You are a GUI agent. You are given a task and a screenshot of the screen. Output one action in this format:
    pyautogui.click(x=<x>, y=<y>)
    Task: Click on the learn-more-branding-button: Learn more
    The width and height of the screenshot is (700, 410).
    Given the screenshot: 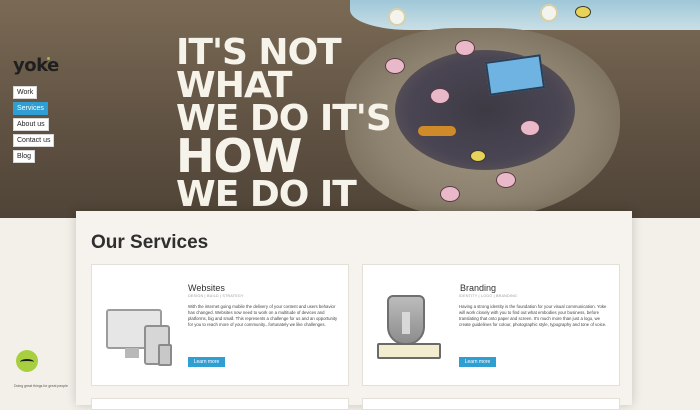 What is the action you would take?
    pyautogui.click(x=477, y=362)
    